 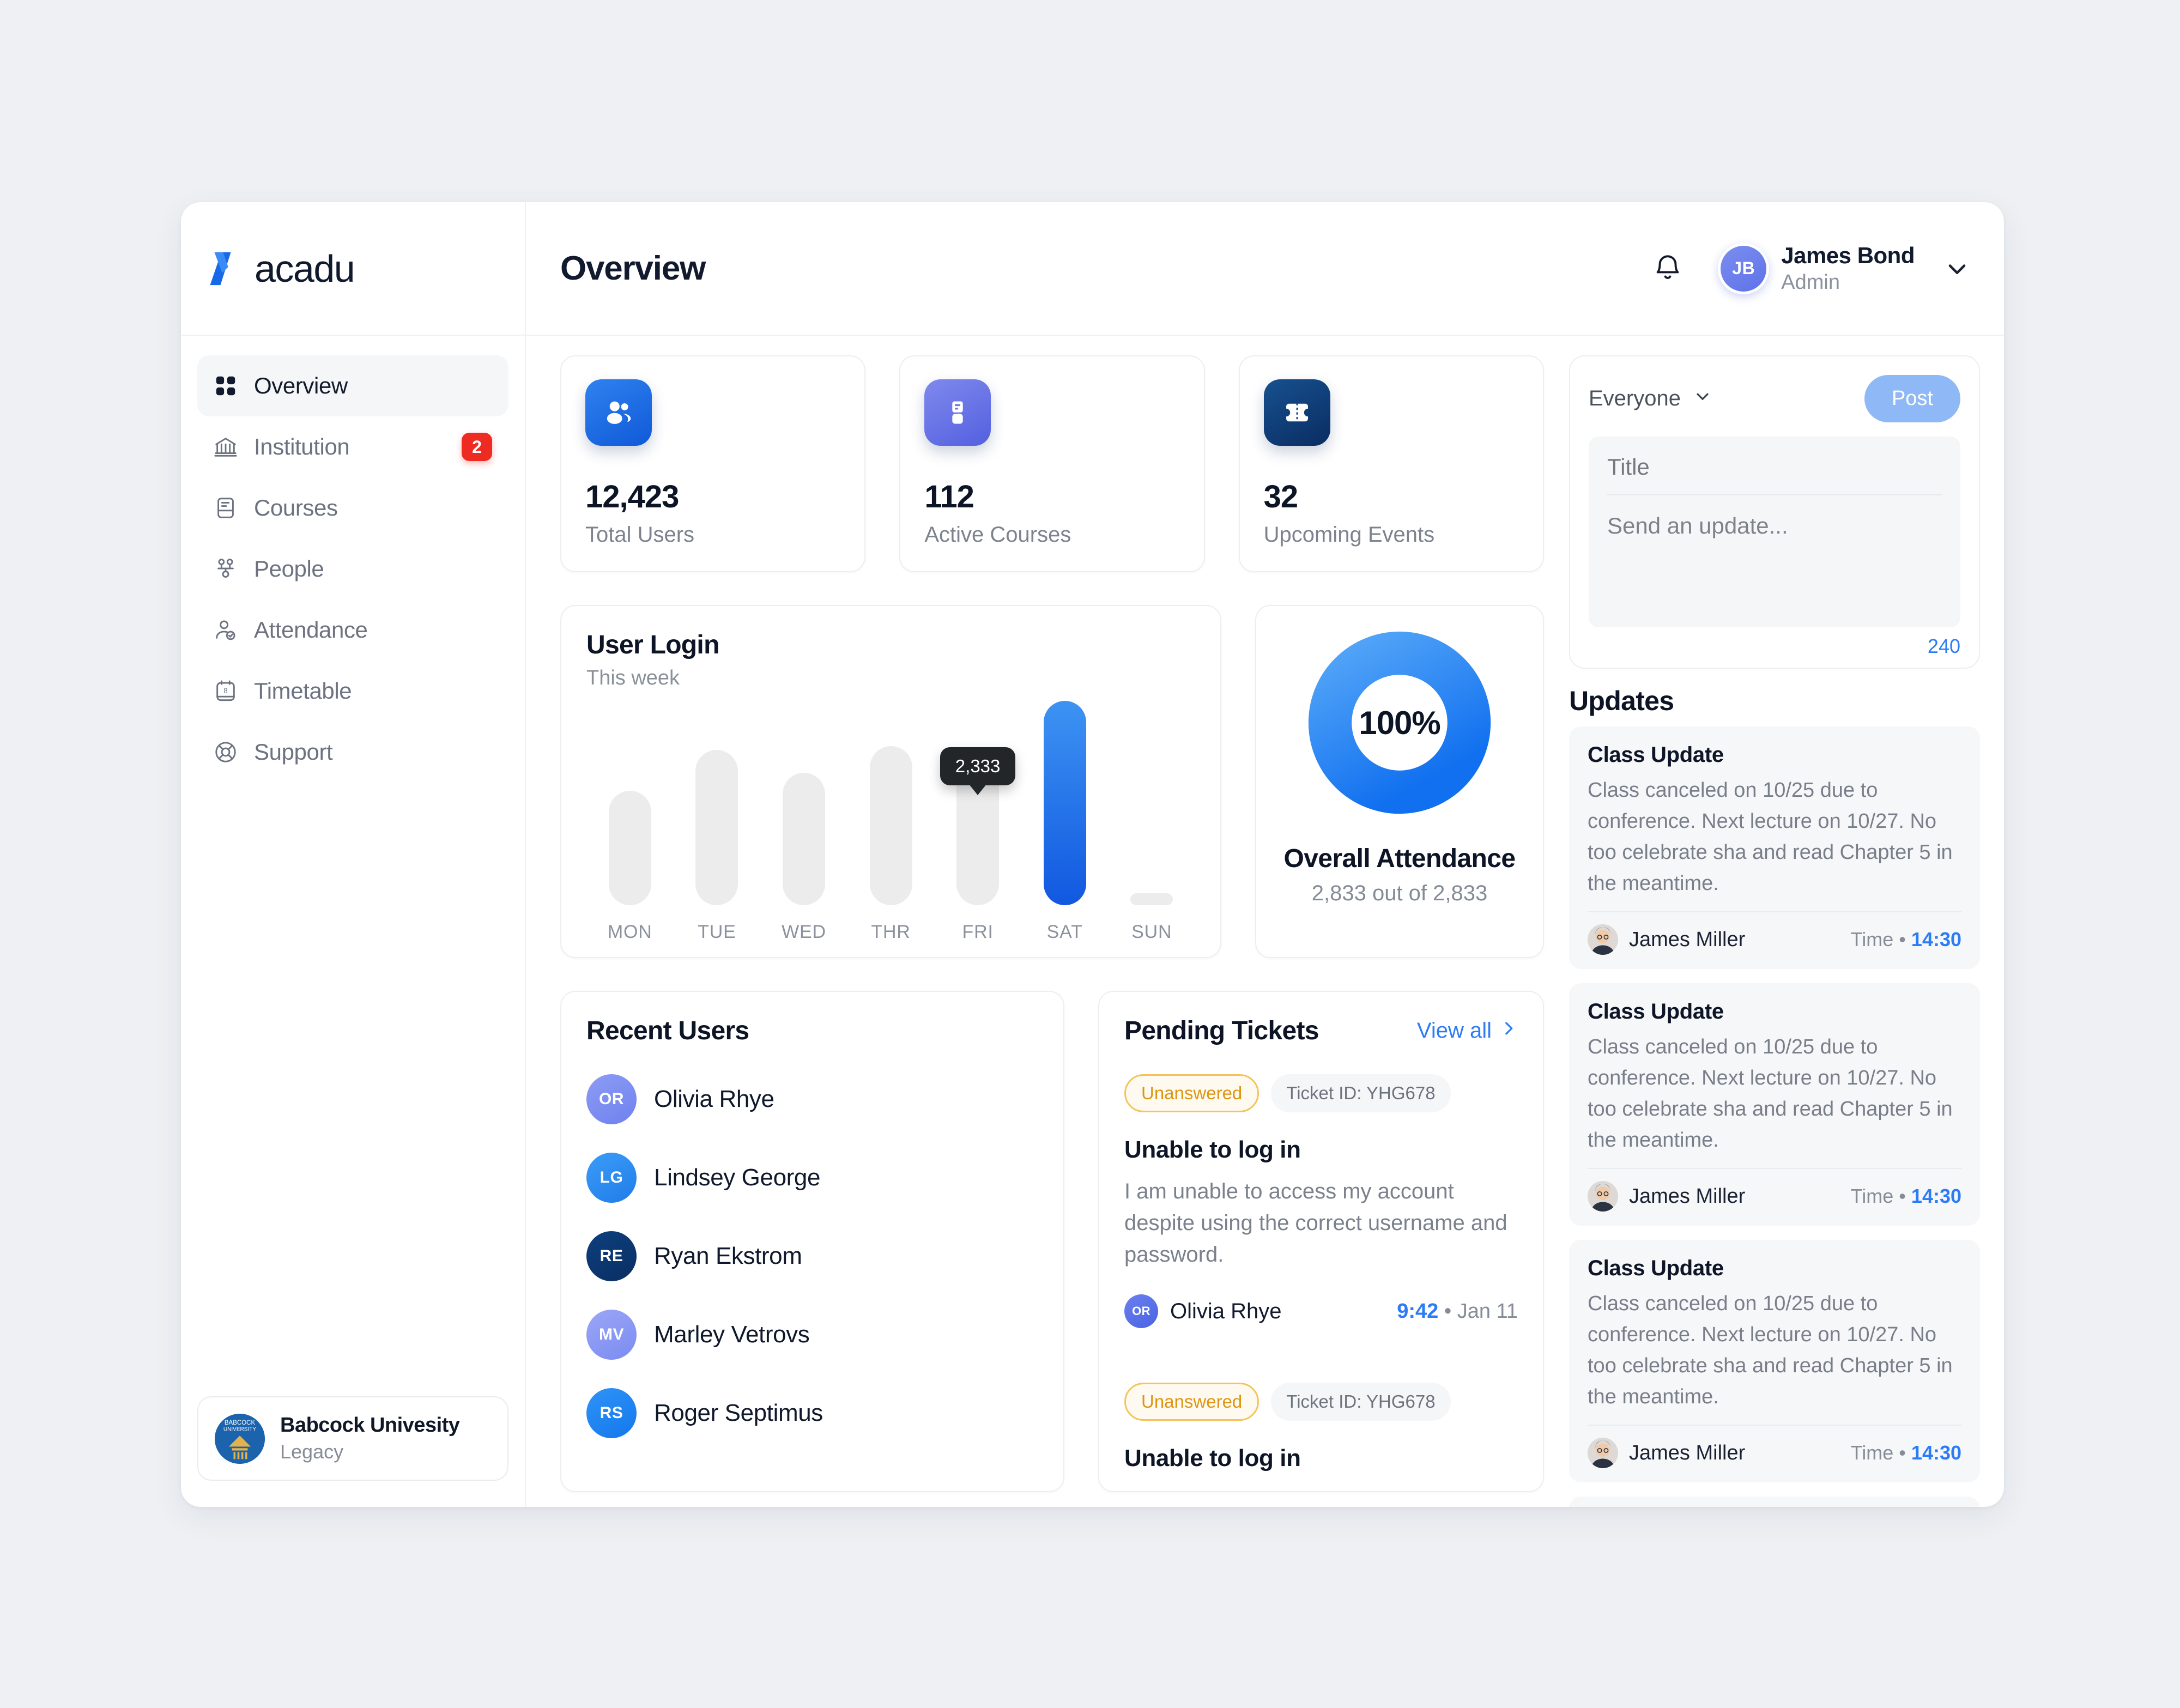 What do you see at coordinates (1321, 1487) in the screenshot?
I see `ticket-body: I am unable to access my account despite` at bounding box center [1321, 1487].